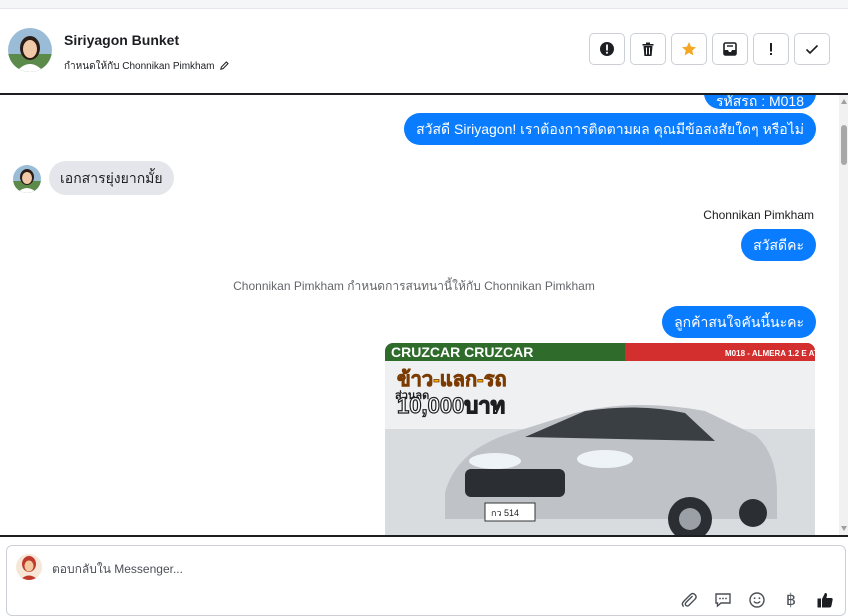 The image size is (848, 616). What do you see at coordinates (27, 179) in the screenshot?
I see `customer-avatar` at bounding box center [27, 179].